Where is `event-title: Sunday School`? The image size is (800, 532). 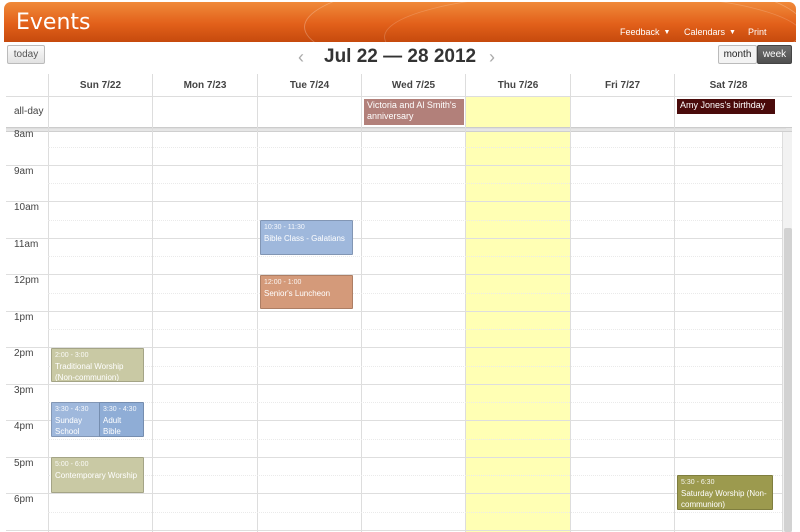 event-title: Sunday School is located at coordinates (69, 426).